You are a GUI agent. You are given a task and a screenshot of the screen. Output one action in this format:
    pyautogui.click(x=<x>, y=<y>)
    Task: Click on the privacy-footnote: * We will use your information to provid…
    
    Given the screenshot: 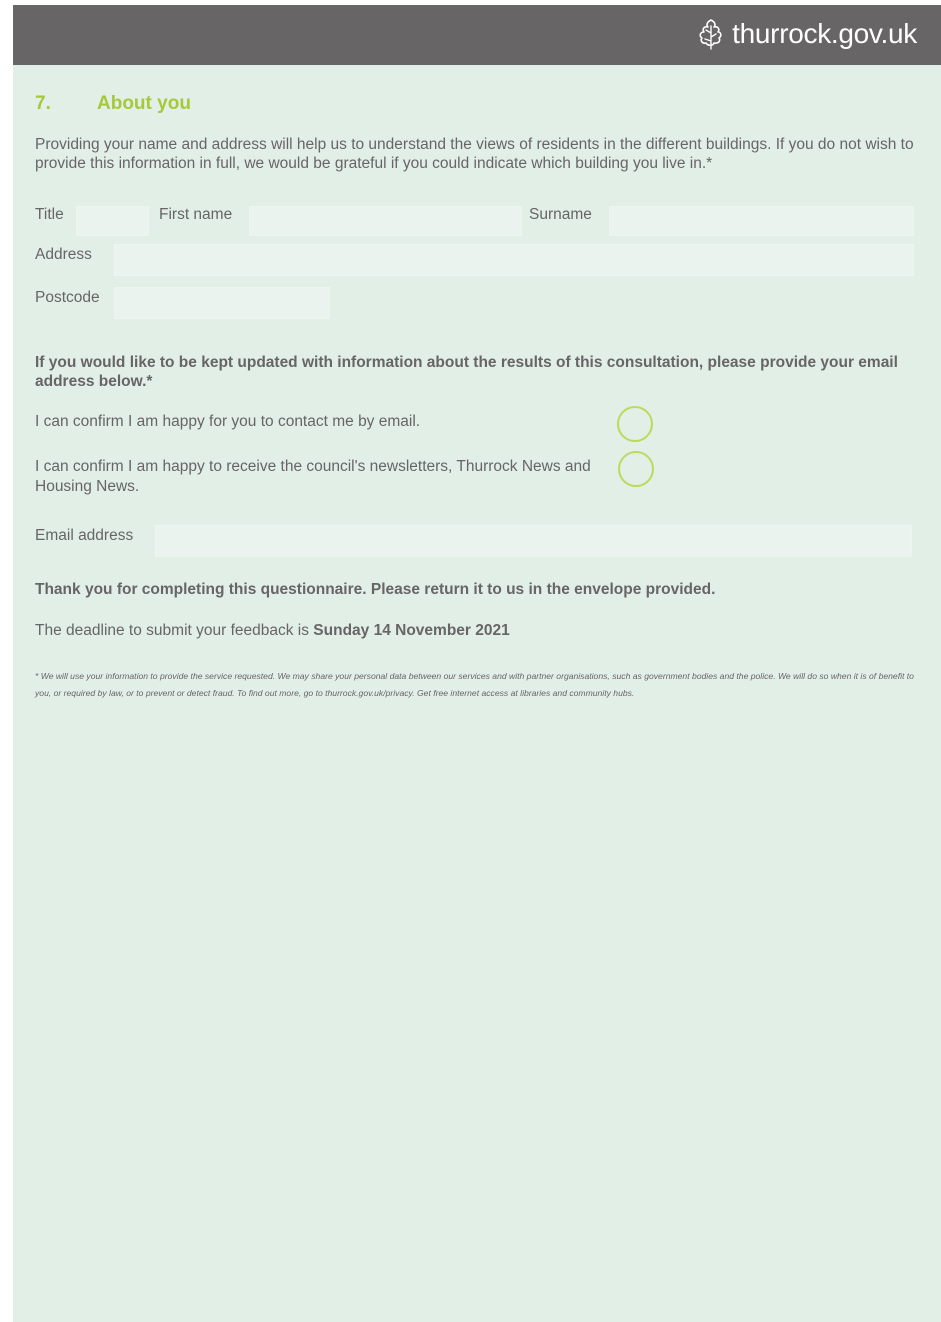 What is the action you would take?
    pyautogui.click(x=474, y=684)
    